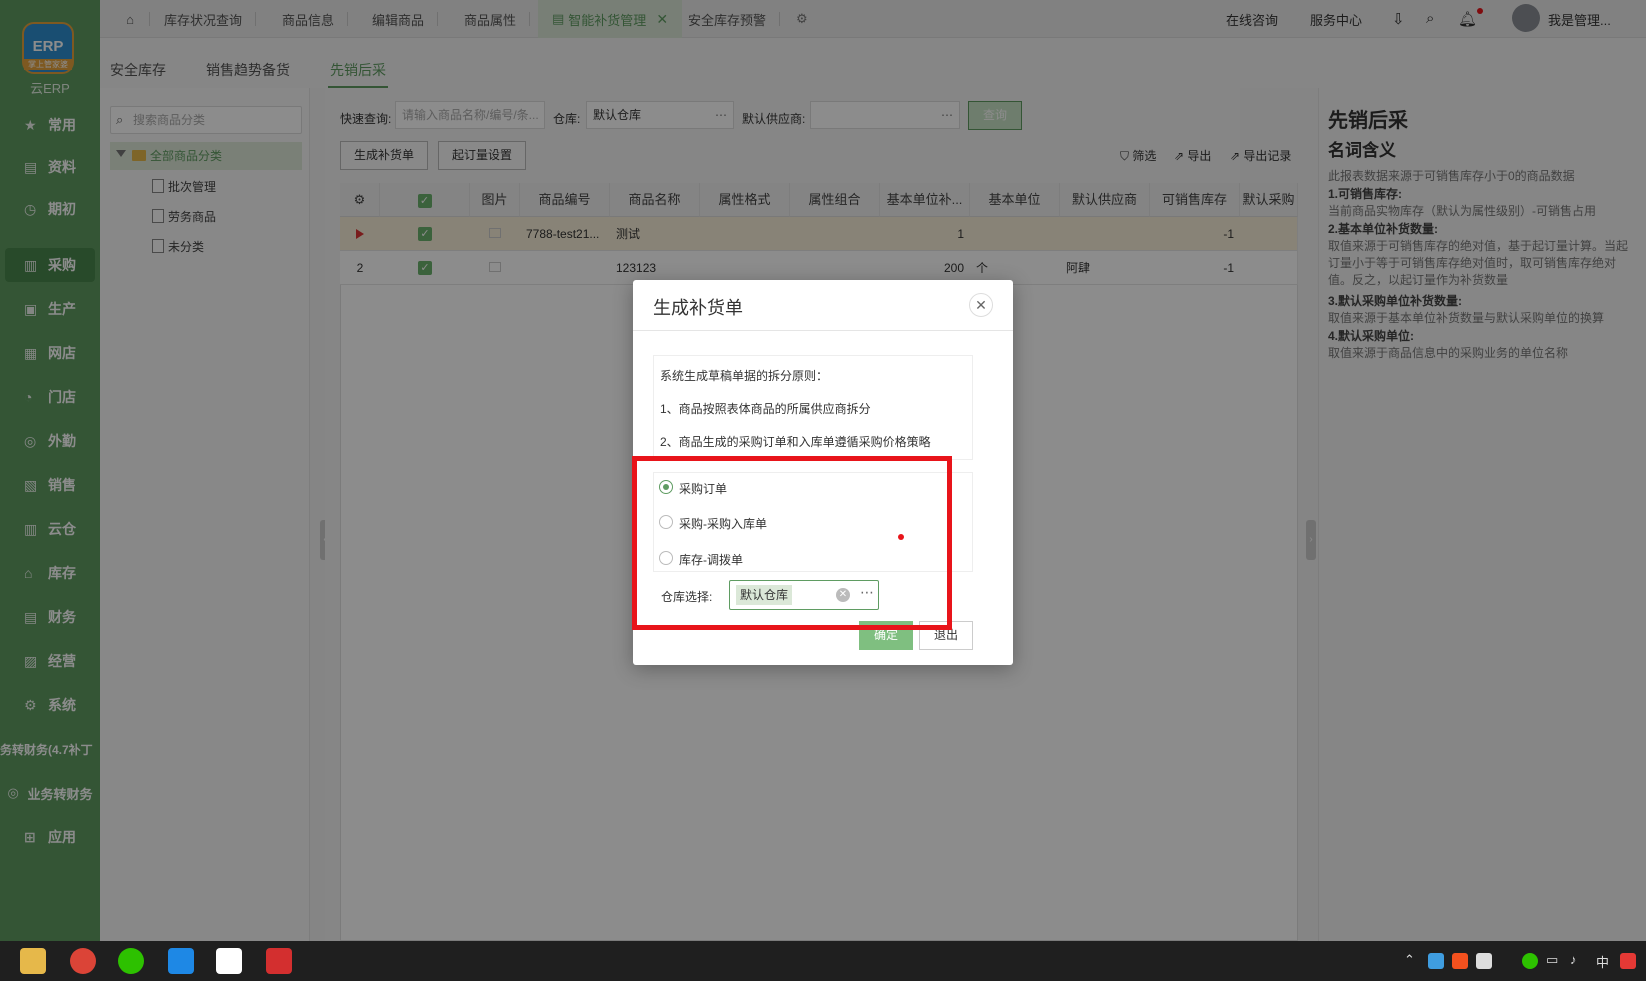 The width and height of the screenshot is (1646, 981). I want to click on volume-icon: ♪, so click(1573, 959).